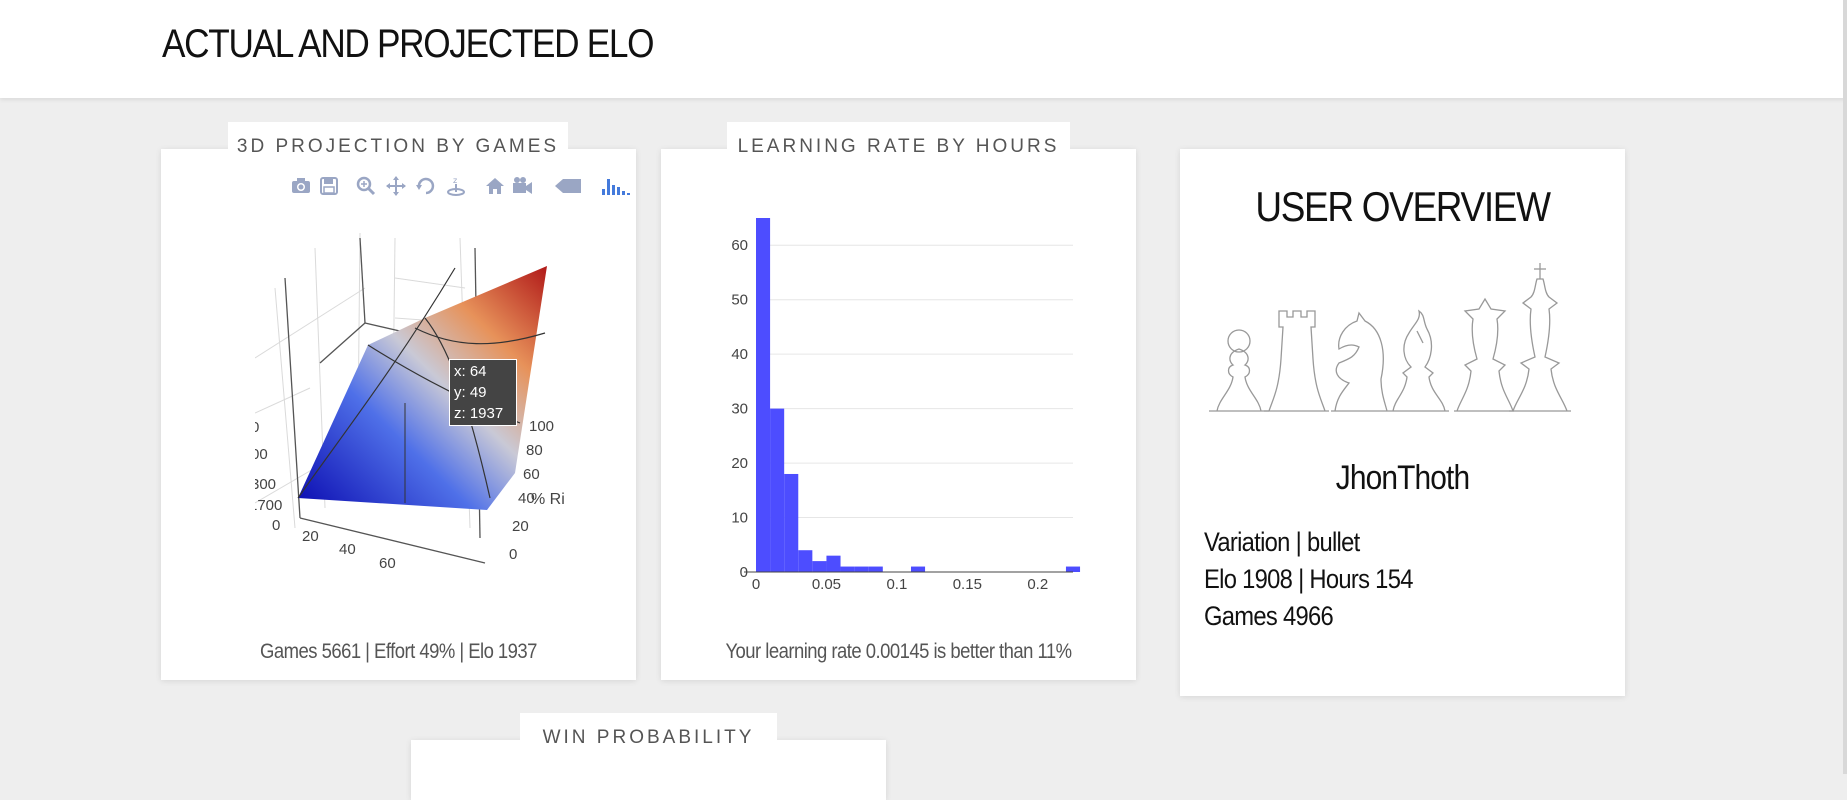  I want to click on modebar: z, so click(460, 188).